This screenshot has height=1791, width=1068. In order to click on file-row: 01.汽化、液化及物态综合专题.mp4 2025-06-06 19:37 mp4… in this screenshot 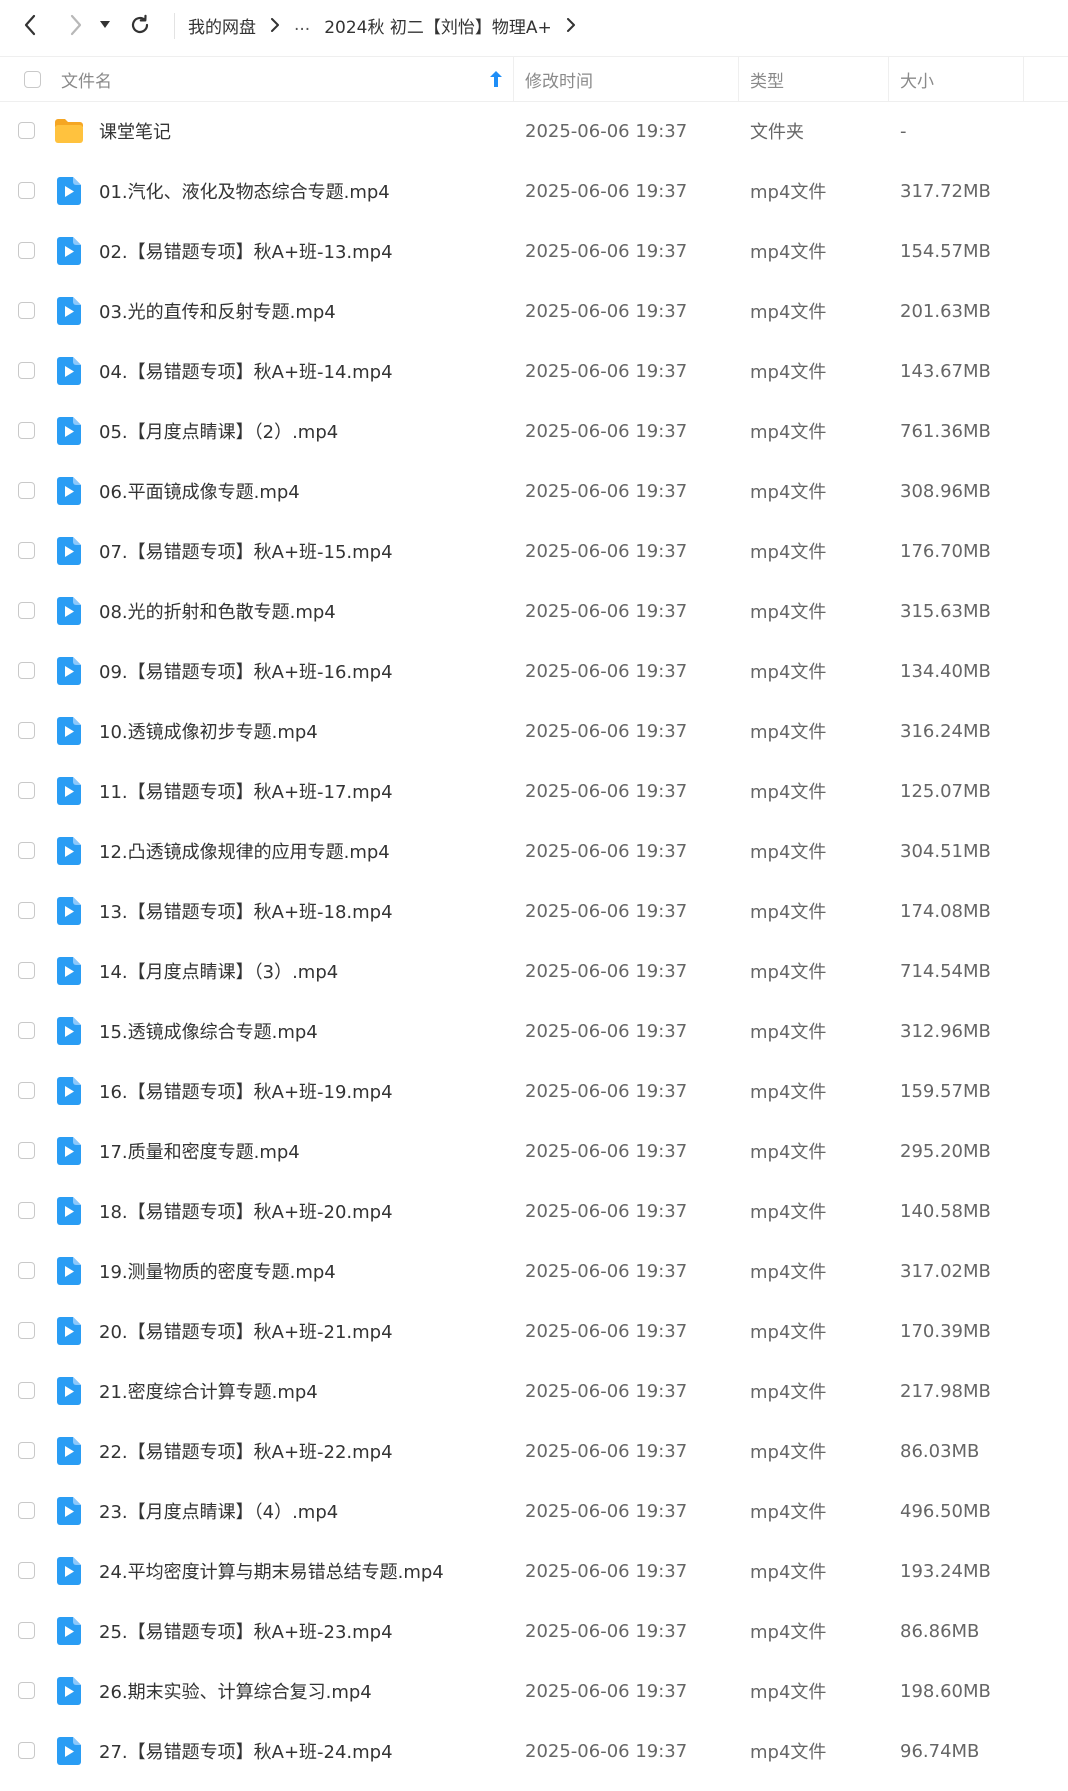, I will do `click(534, 191)`.